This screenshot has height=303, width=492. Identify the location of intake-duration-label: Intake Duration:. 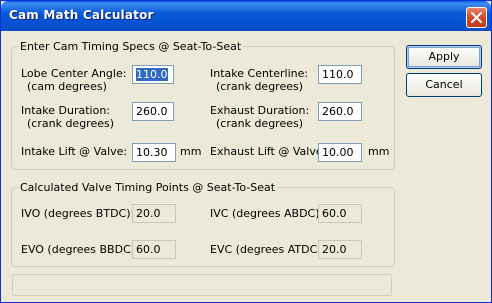
(65, 110).